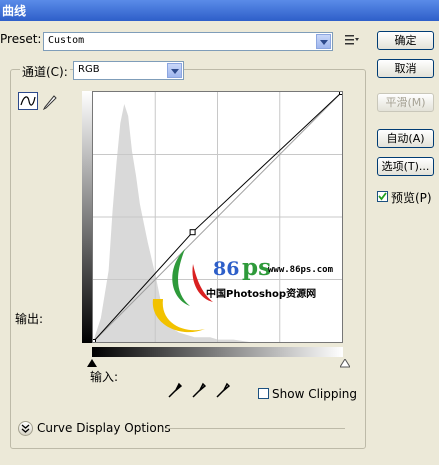 This screenshot has width=439, height=465. Describe the element at coordinates (257, 267) in the screenshot. I see `logo-letters: ps` at that location.